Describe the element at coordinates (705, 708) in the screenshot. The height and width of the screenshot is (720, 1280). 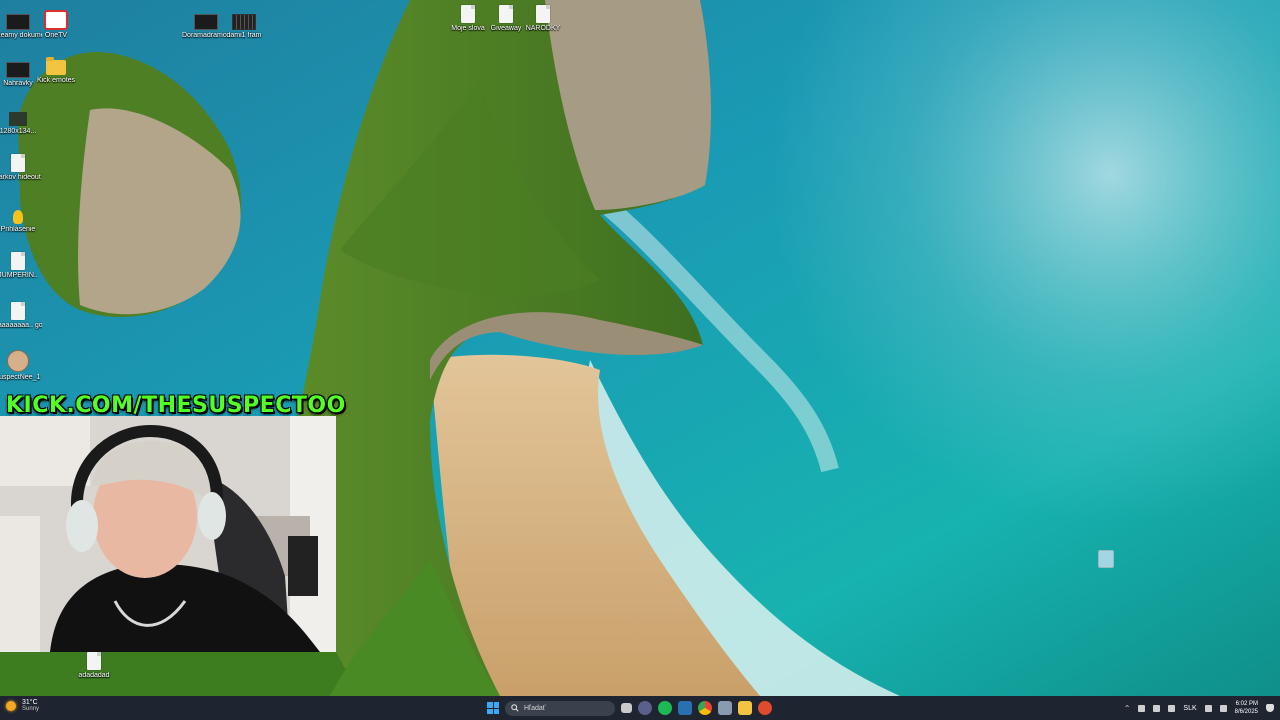
I see `chrome-icon` at that location.